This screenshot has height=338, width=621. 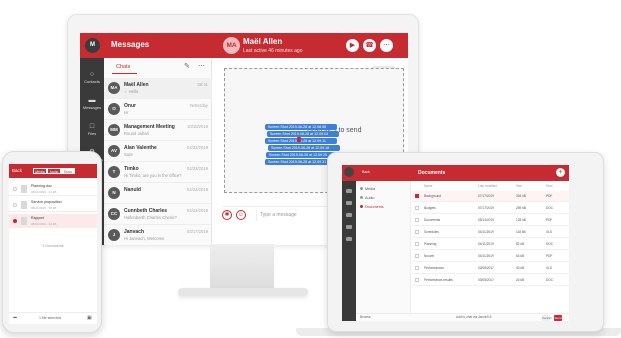 I want to click on chat-list-item: J Janvach Hi Janvach, Welcome 03/17/2019, so click(x=158, y=235).